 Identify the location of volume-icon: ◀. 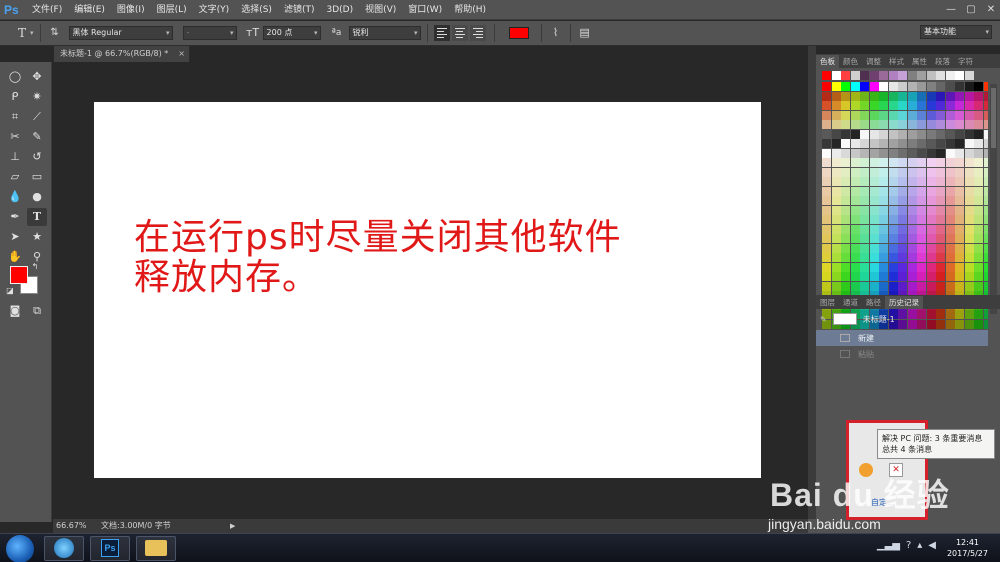
(932, 545).